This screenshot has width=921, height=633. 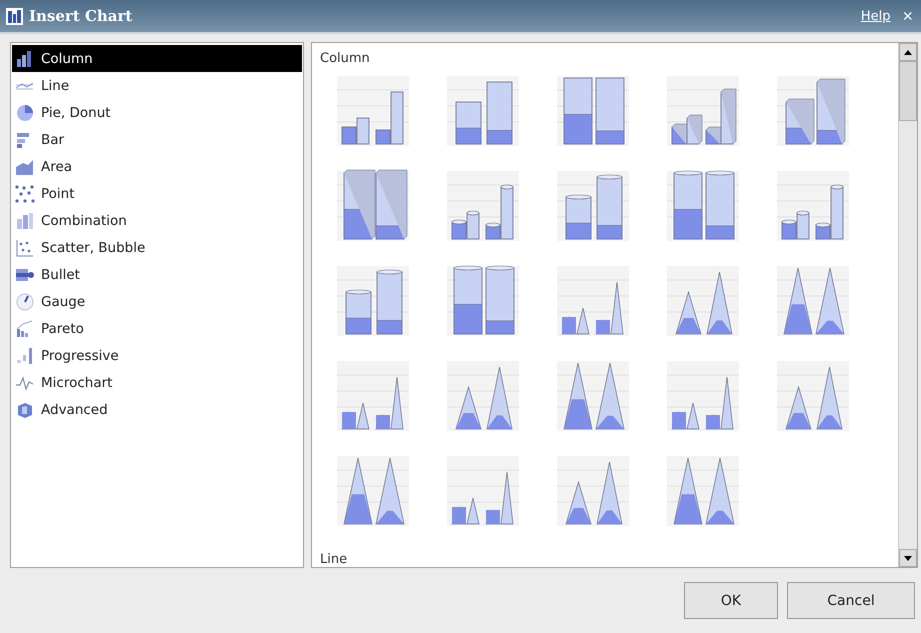 What do you see at coordinates (851, 600) in the screenshot?
I see `cancel-button: Cancel` at bounding box center [851, 600].